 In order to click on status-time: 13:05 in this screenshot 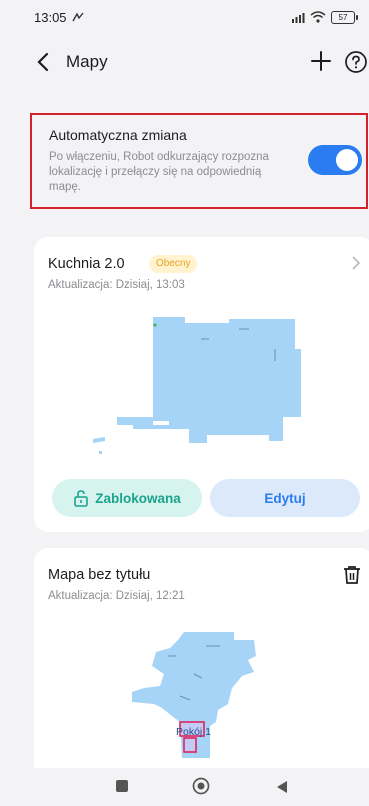, I will do `click(50, 17)`.